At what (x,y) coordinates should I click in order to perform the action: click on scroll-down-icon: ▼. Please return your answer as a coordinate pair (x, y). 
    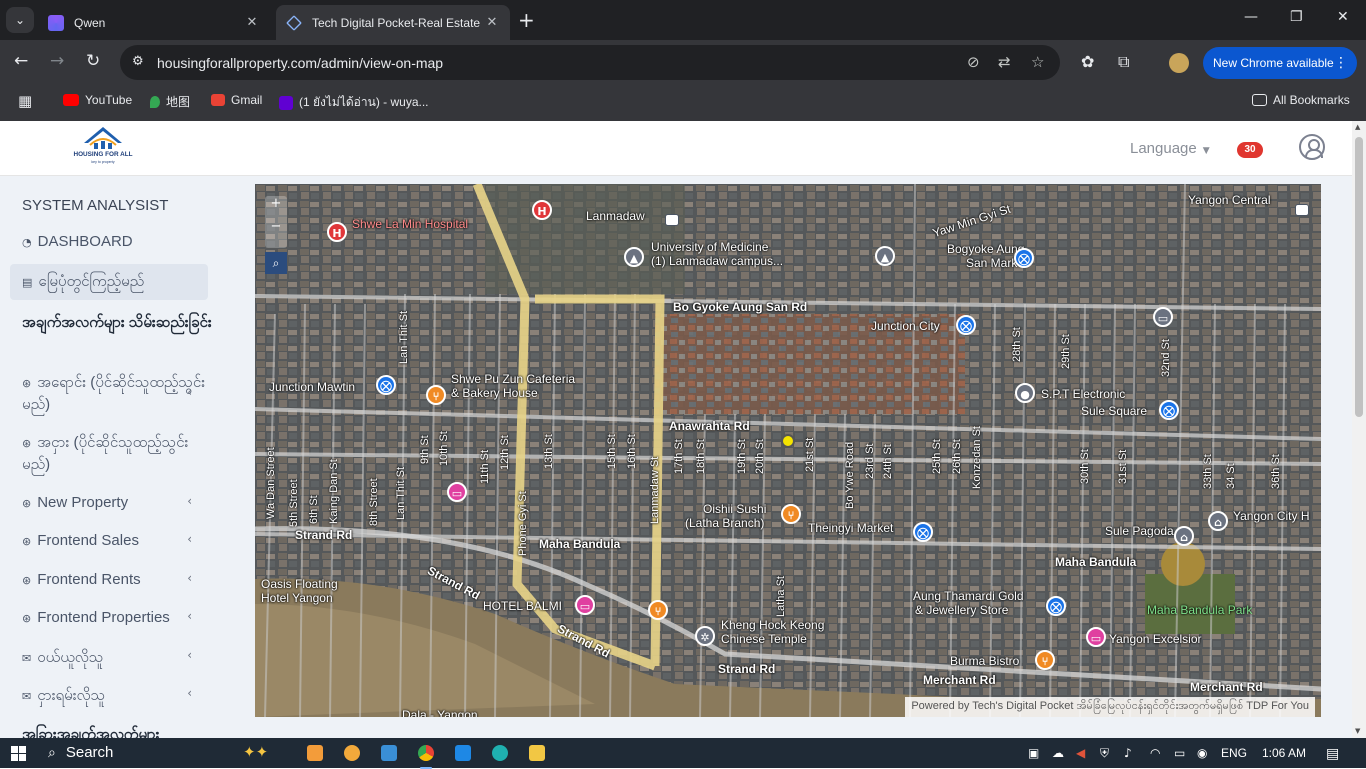
    Looking at the image, I should click on (1357, 731).